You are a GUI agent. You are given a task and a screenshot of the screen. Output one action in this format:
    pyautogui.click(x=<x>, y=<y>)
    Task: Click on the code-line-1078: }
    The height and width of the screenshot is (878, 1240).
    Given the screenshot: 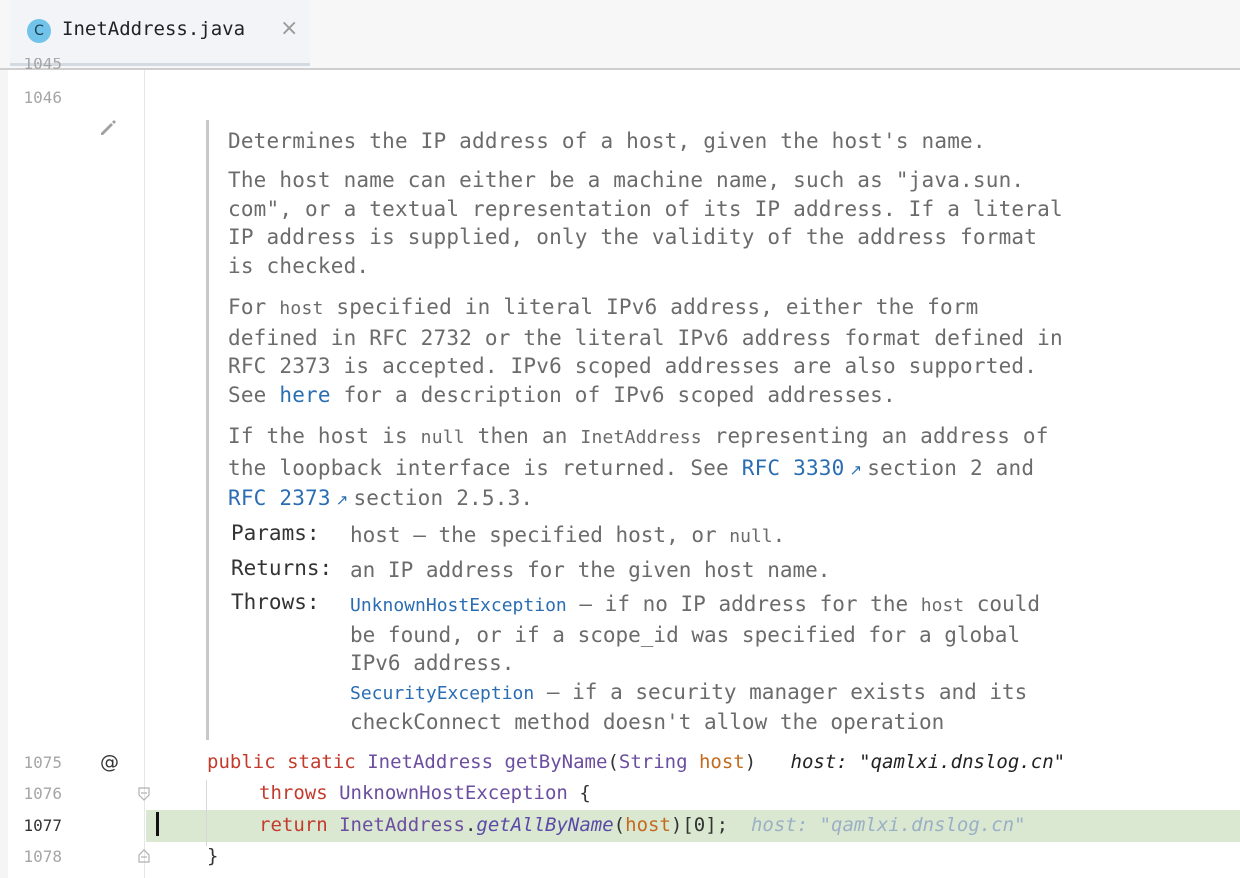 What is the action you would take?
    pyautogui.click(x=212, y=856)
    